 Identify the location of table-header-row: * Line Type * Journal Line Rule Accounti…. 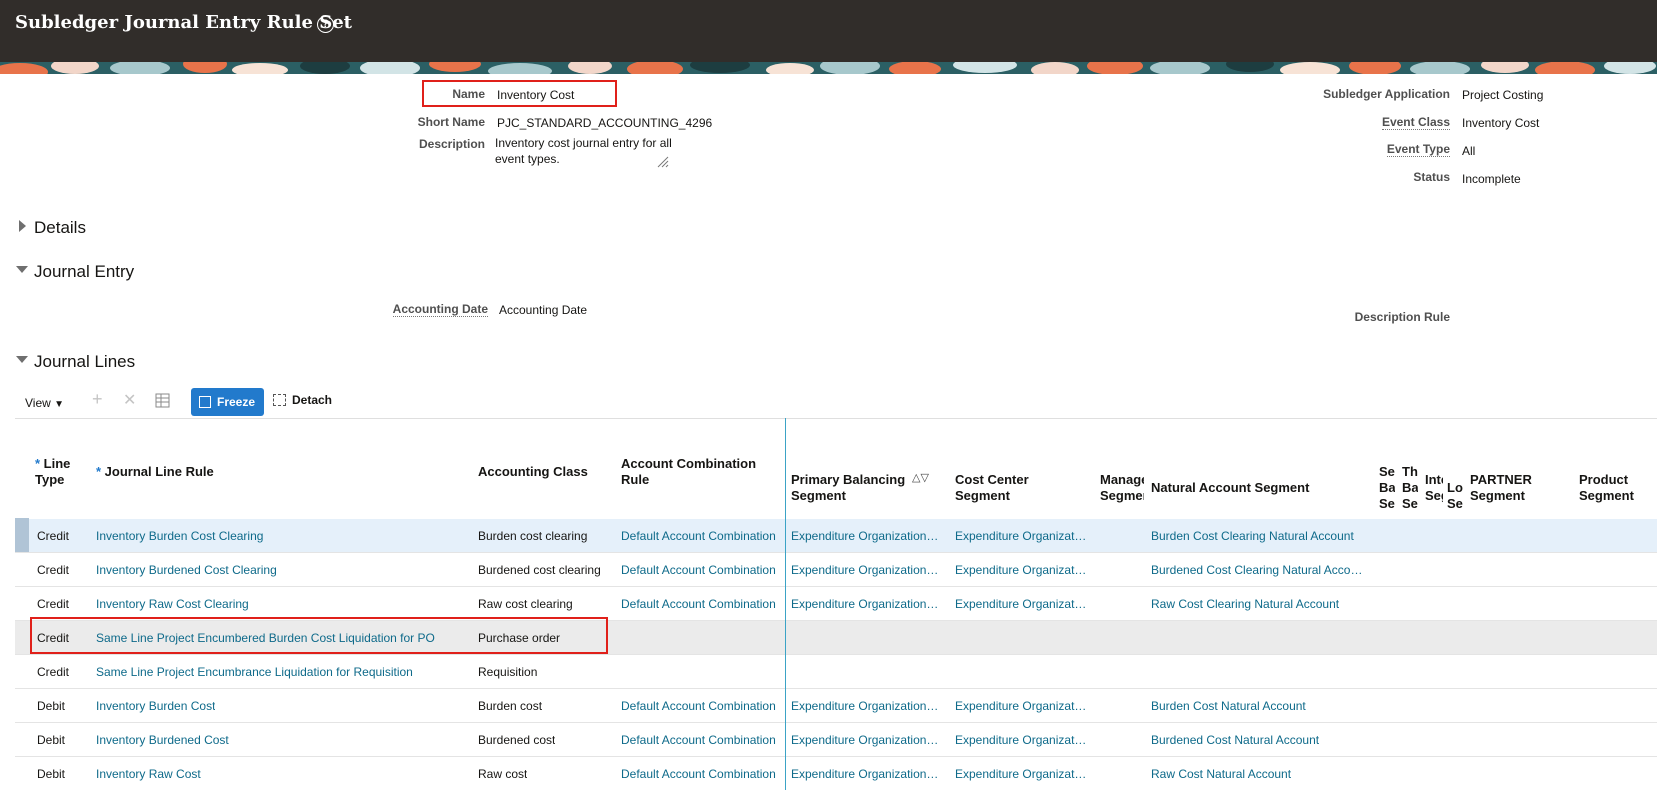
(836, 469).